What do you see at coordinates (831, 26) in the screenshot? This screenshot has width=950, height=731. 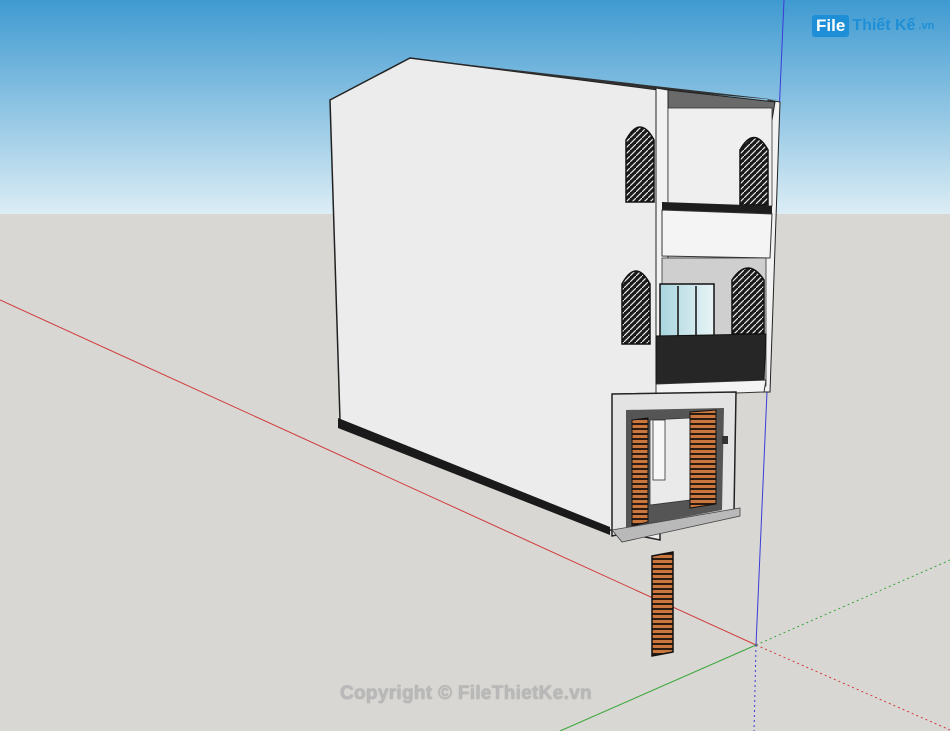 I see `logo-file-text: File` at bounding box center [831, 26].